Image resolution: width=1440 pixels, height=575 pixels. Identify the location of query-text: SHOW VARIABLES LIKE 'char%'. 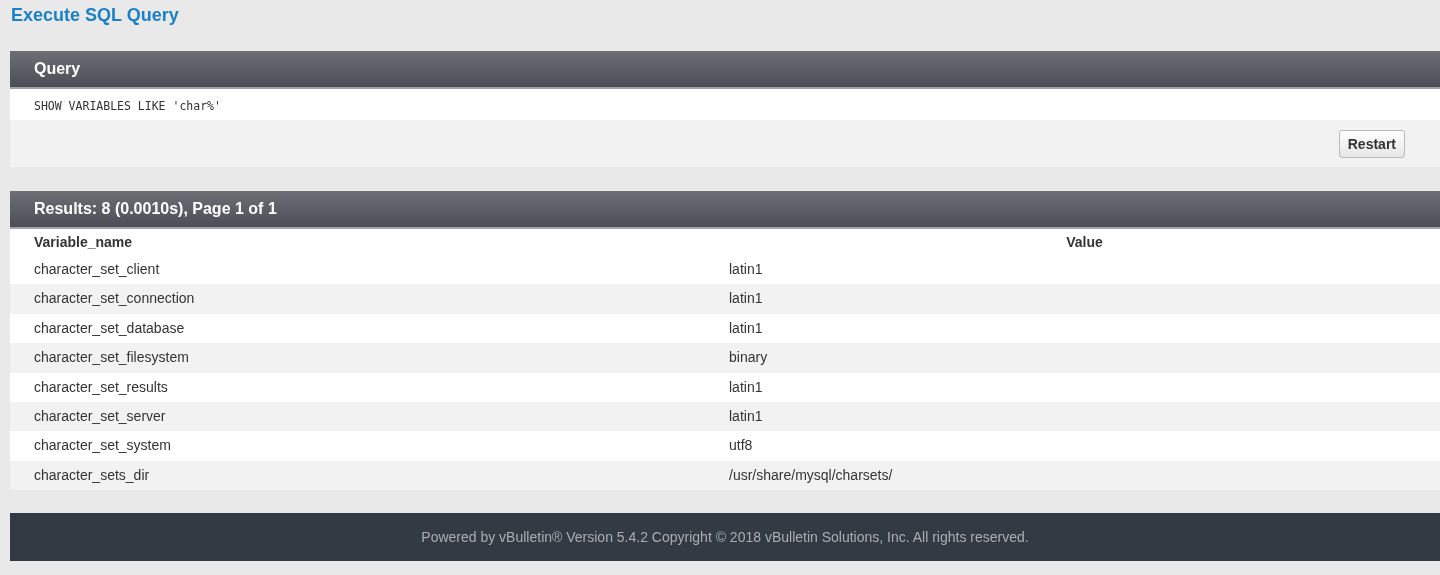
(127, 106).